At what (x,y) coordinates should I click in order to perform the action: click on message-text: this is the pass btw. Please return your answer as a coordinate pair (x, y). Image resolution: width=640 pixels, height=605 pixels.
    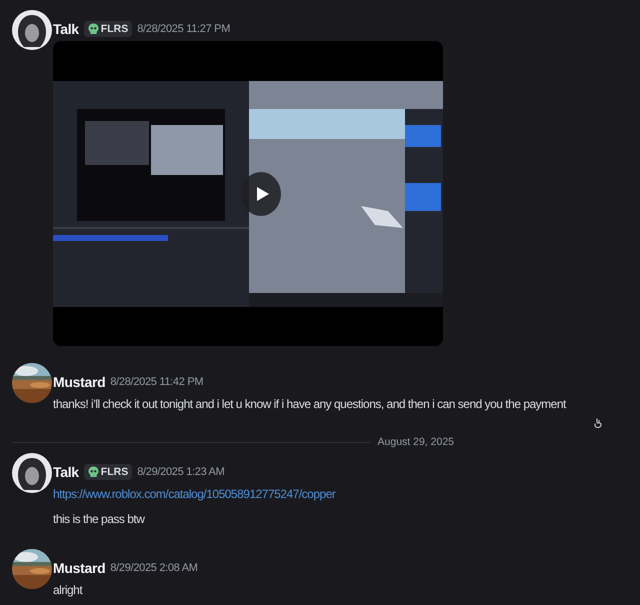
    Looking at the image, I should click on (98, 519).